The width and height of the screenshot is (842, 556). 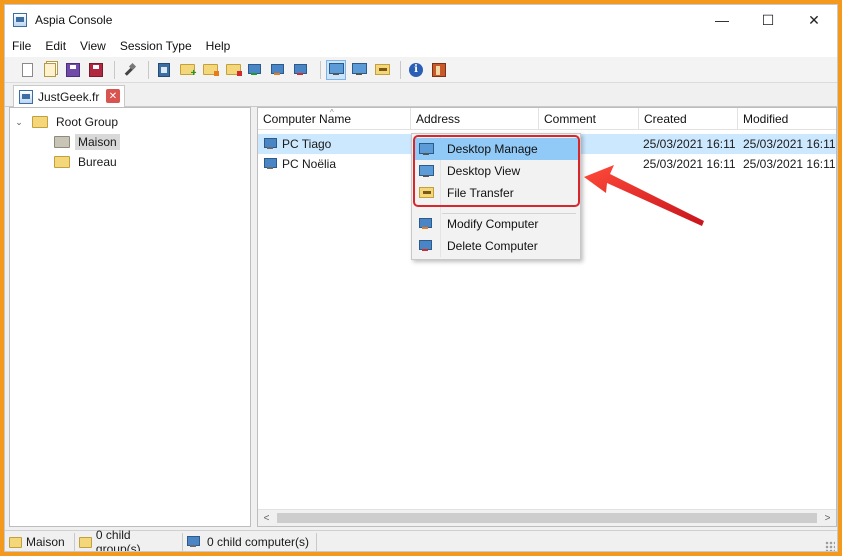 I want to click on cell-computer-name: PC Tiago, so click(x=307, y=144).